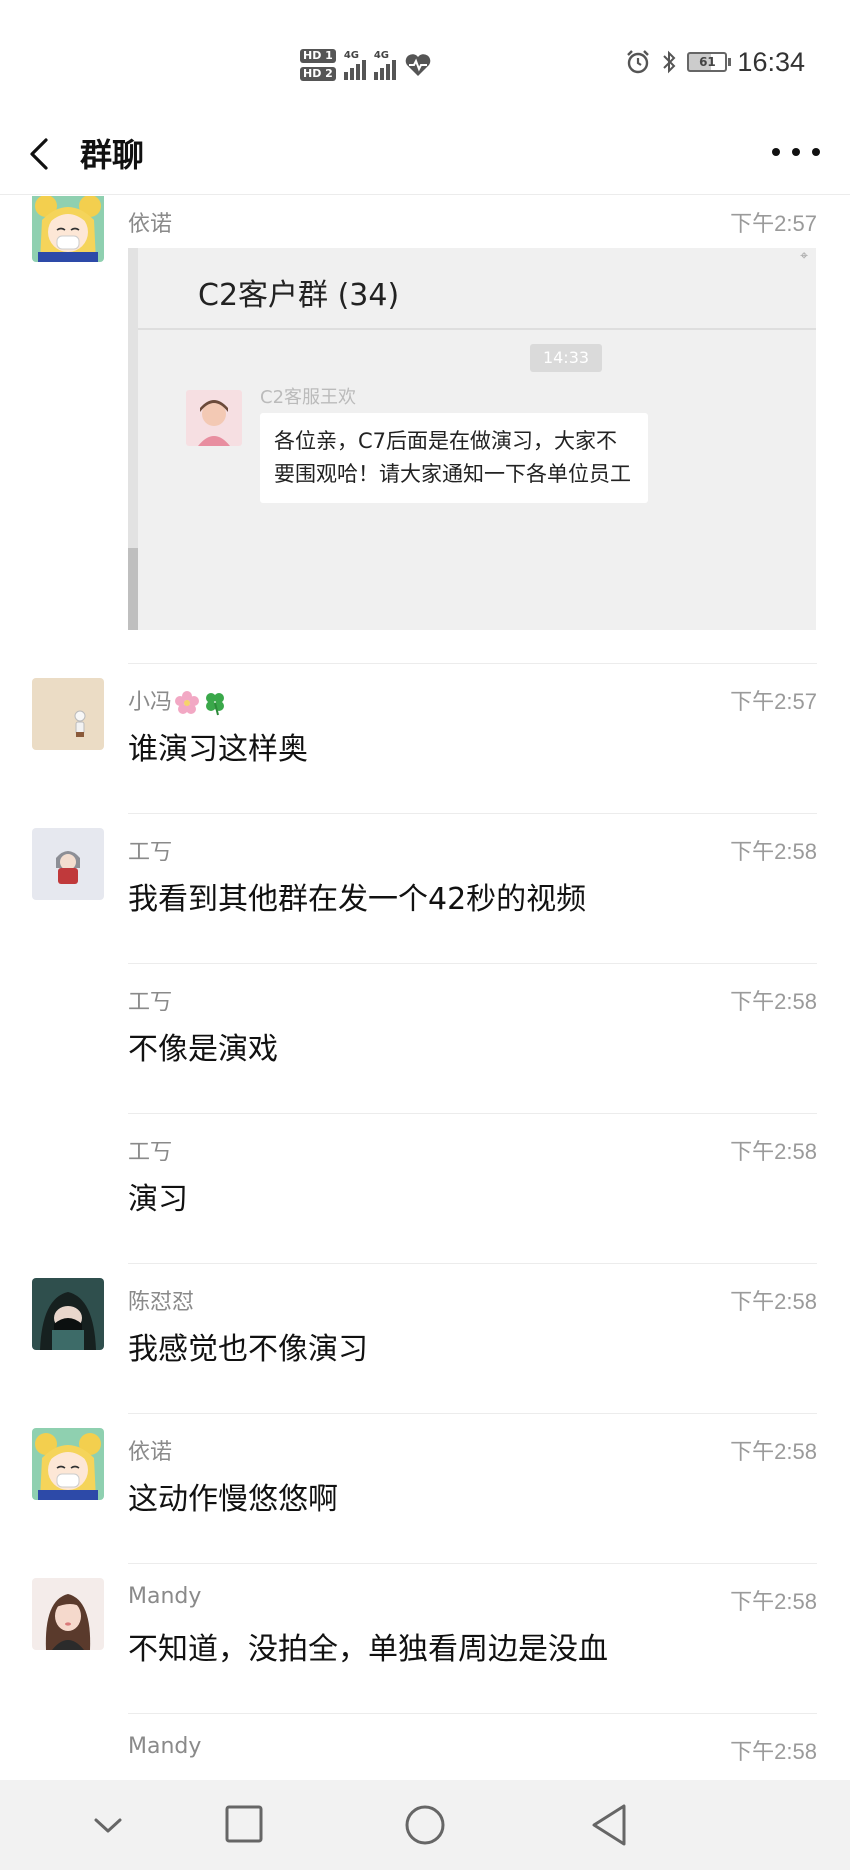 The width and height of the screenshot is (850, 1870). Describe the element at coordinates (425, 152) in the screenshot. I see `chat-header: 群聊` at that location.